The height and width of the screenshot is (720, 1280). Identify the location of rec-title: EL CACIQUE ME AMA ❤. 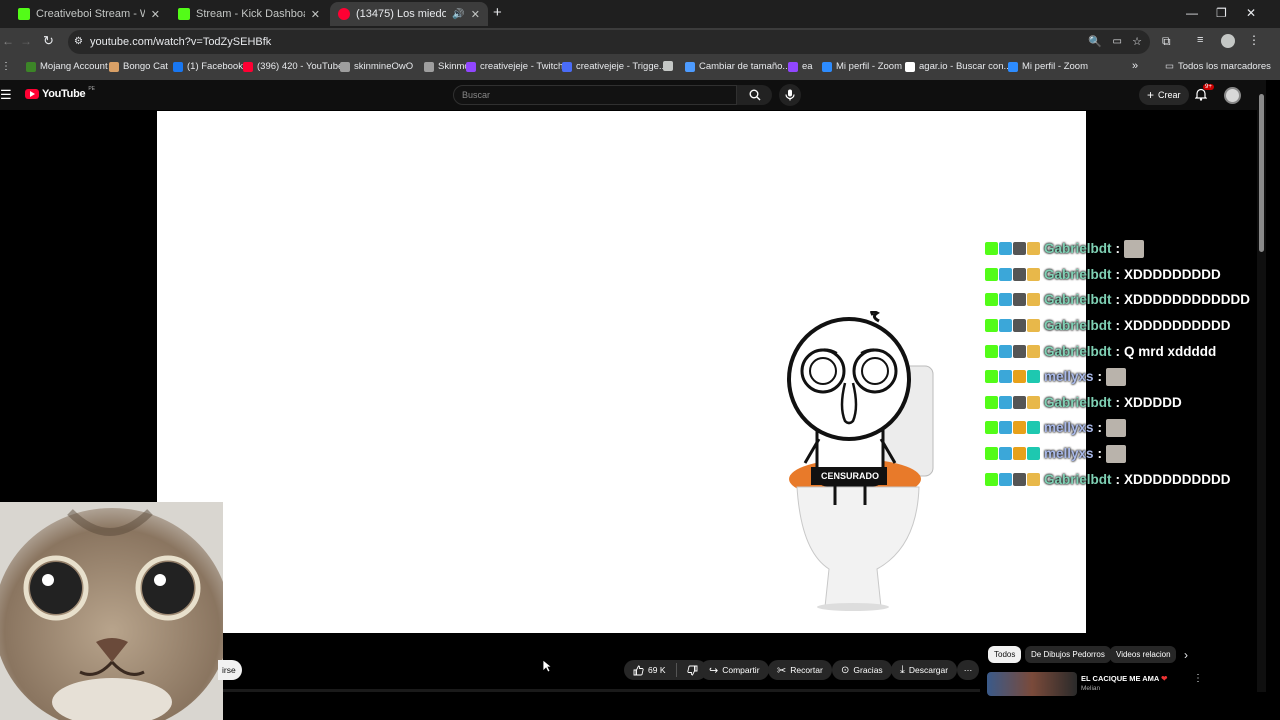
(1124, 678).